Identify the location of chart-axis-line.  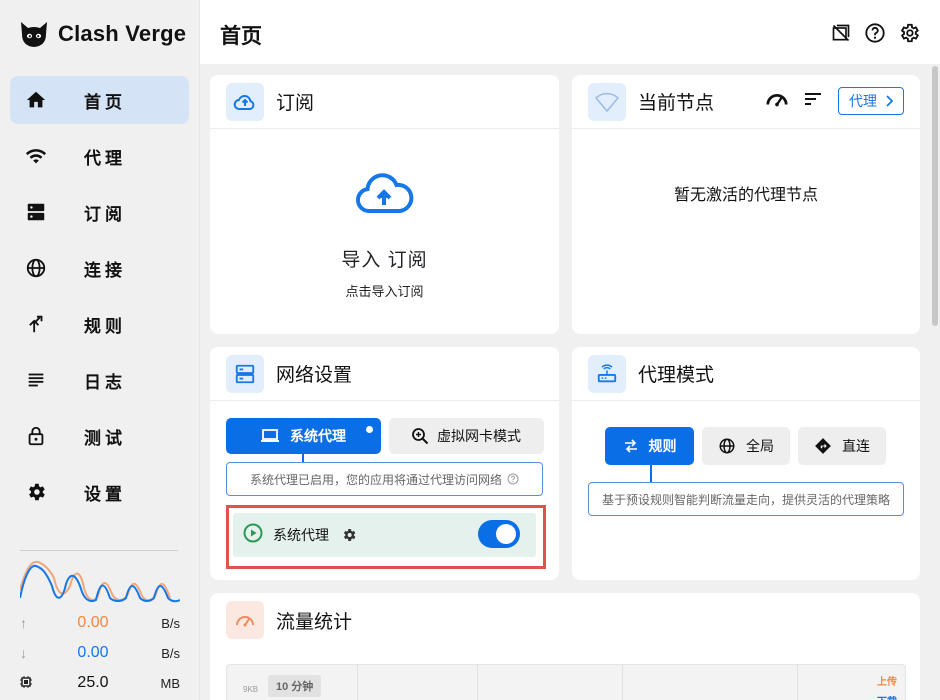
(99, 550).